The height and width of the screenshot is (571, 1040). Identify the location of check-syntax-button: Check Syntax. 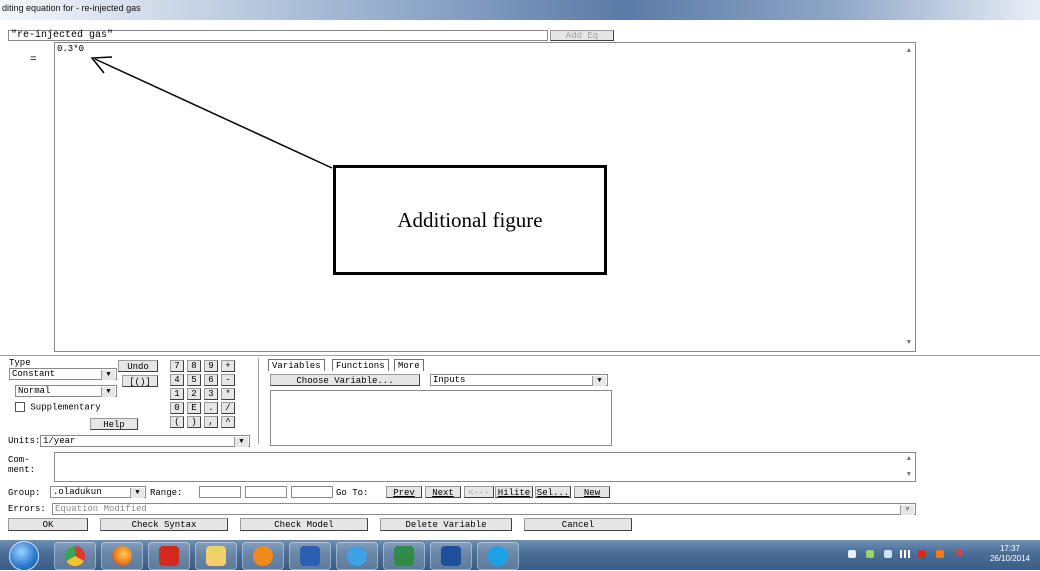
(164, 524).